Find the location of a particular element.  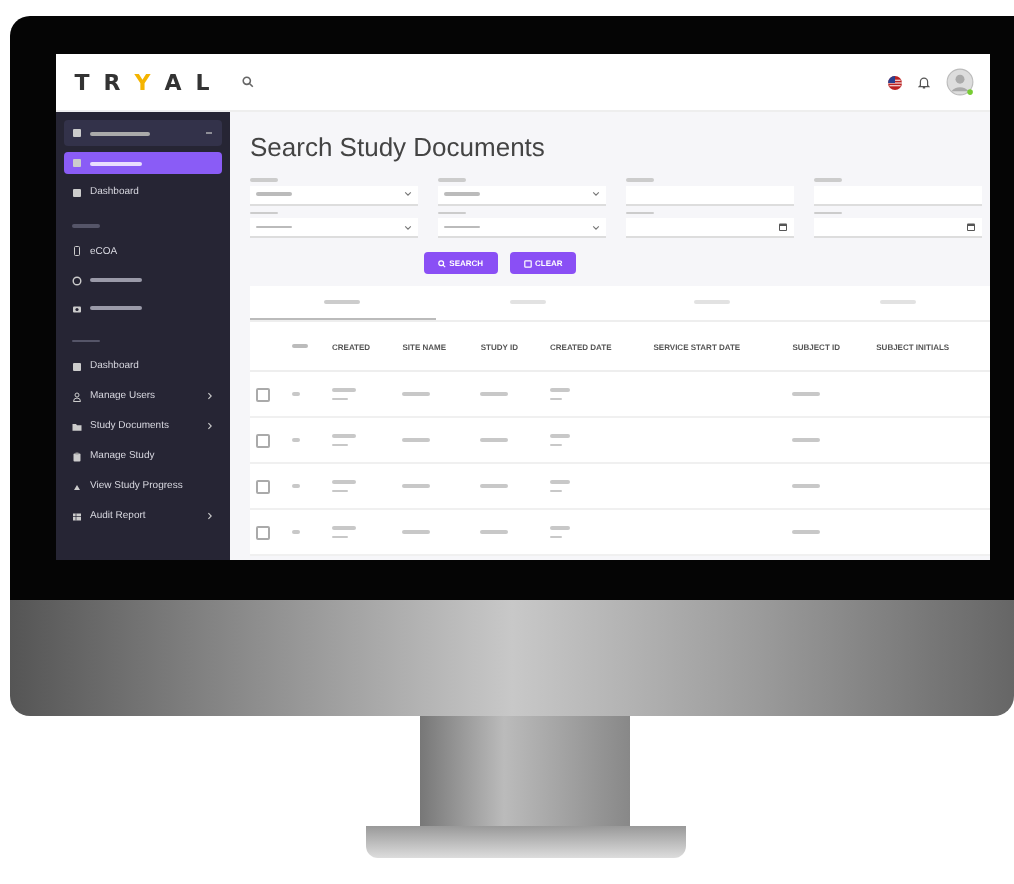

phone-icon is located at coordinates (77, 251).